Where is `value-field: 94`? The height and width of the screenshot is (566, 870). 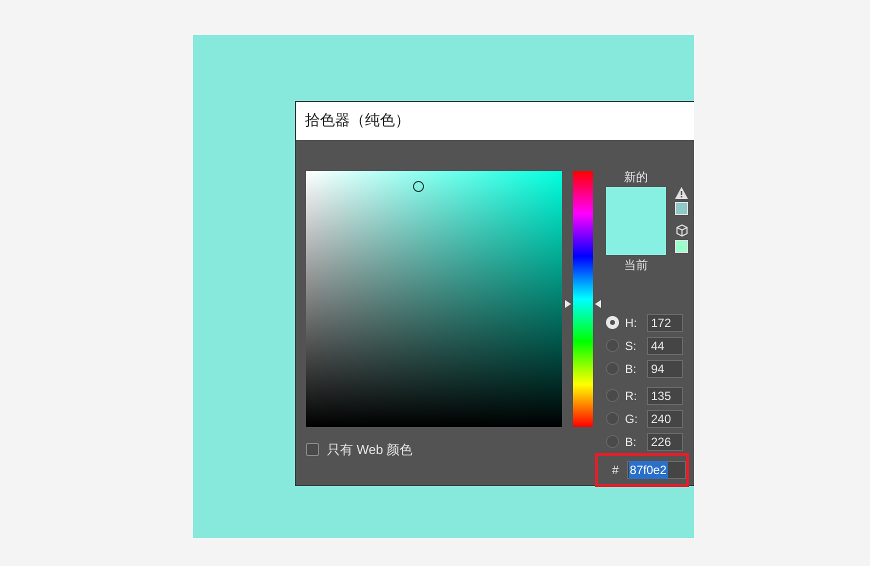
value-field: 94 is located at coordinates (665, 369).